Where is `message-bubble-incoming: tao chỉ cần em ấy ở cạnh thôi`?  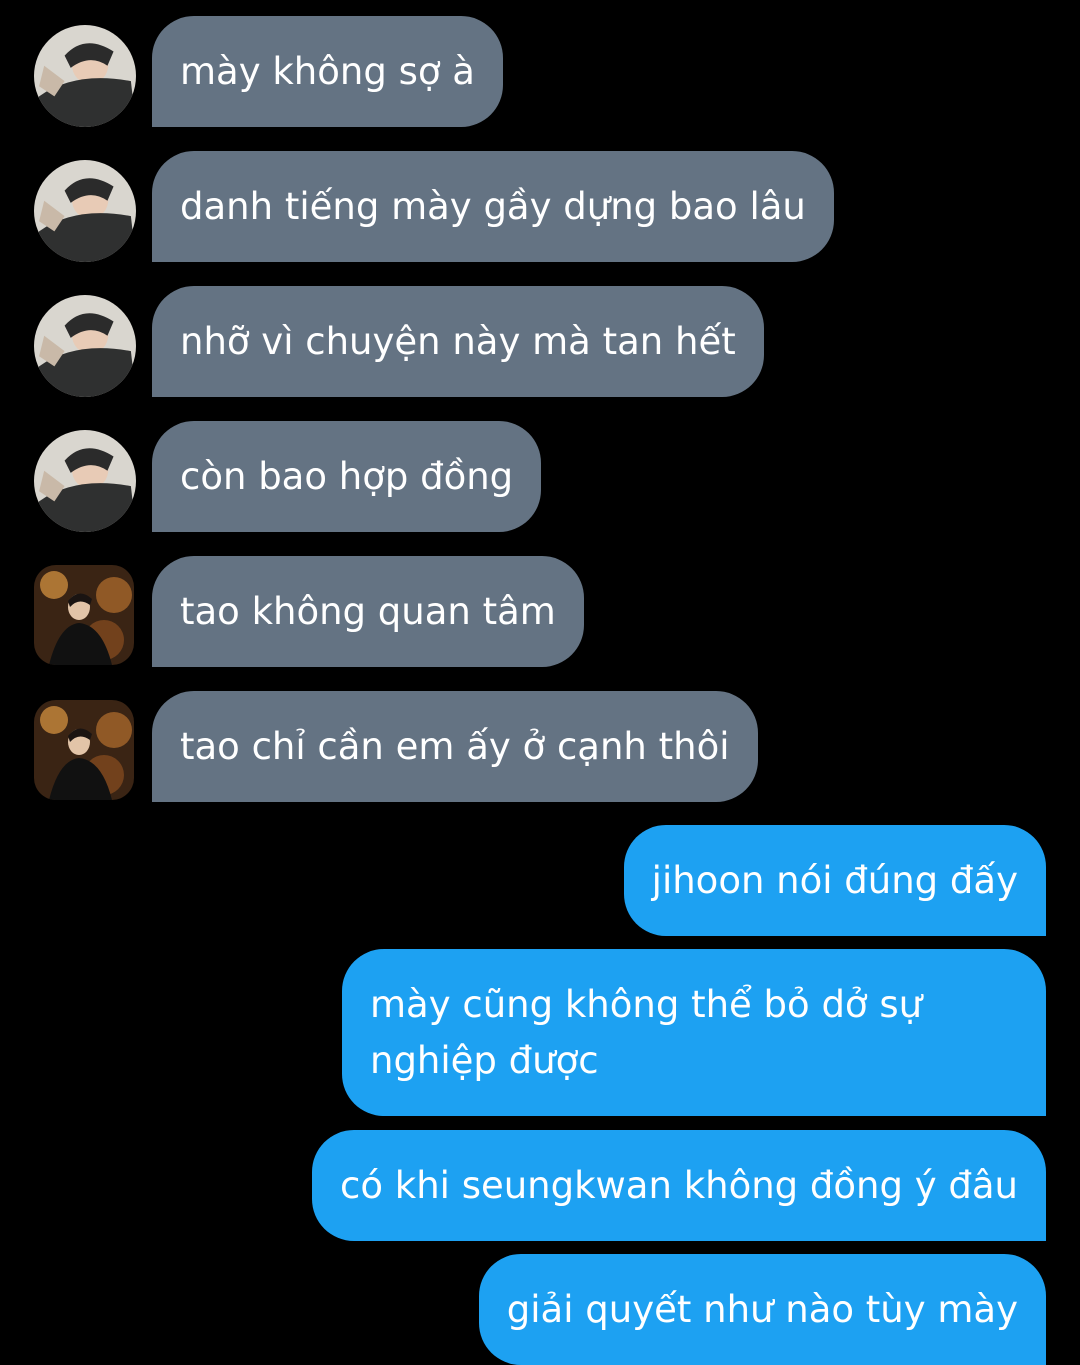
message-bubble-incoming: tao chỉ cần em ấy ở cạnh thôi is located at coordinates (455, 746).